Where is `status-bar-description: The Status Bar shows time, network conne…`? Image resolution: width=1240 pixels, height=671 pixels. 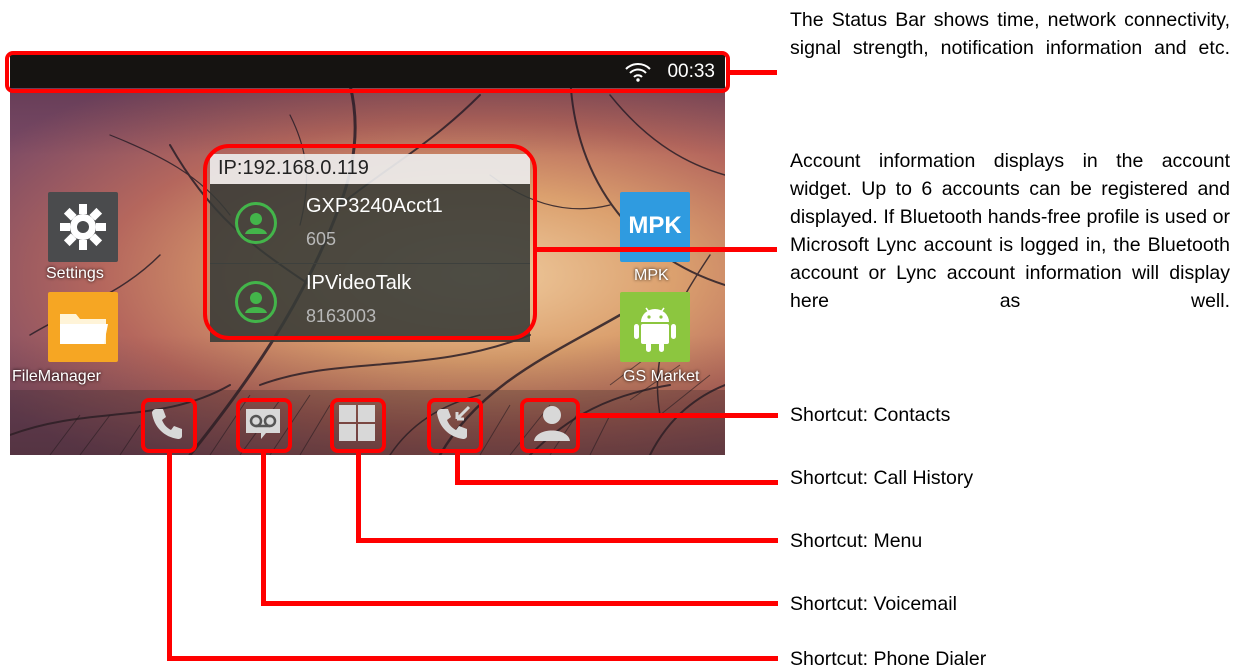
status-bar-description: The Status Bar shows time, network conne… is located at coordinates (1010, 34).